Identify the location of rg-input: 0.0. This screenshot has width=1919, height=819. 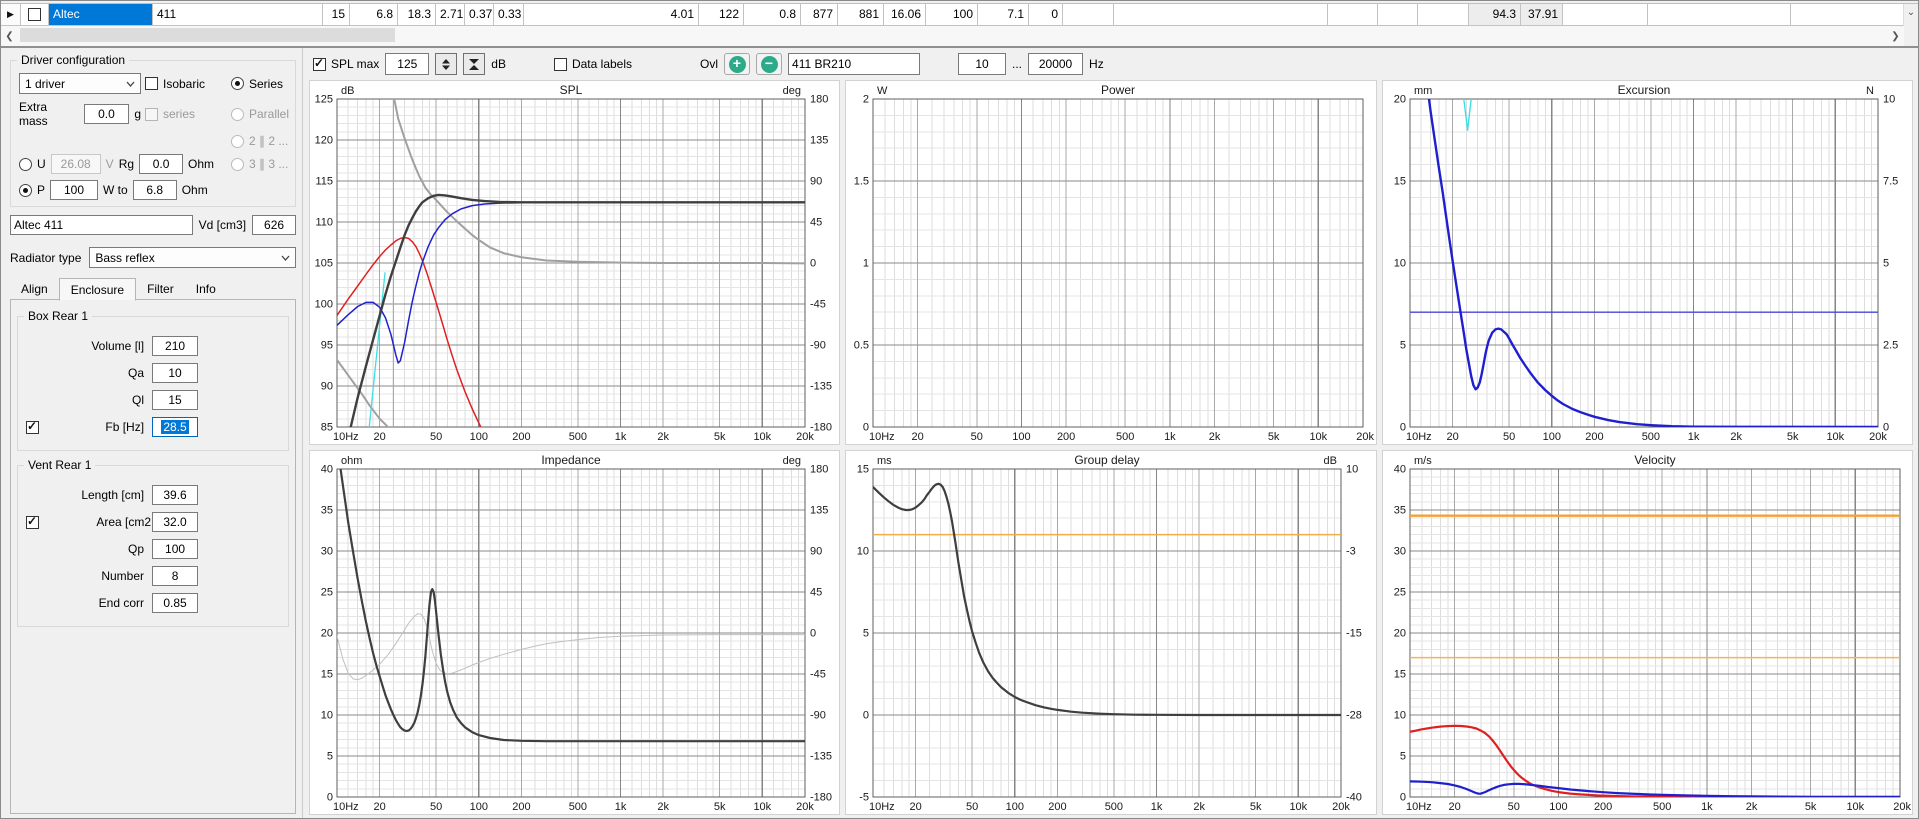
(161, 164).